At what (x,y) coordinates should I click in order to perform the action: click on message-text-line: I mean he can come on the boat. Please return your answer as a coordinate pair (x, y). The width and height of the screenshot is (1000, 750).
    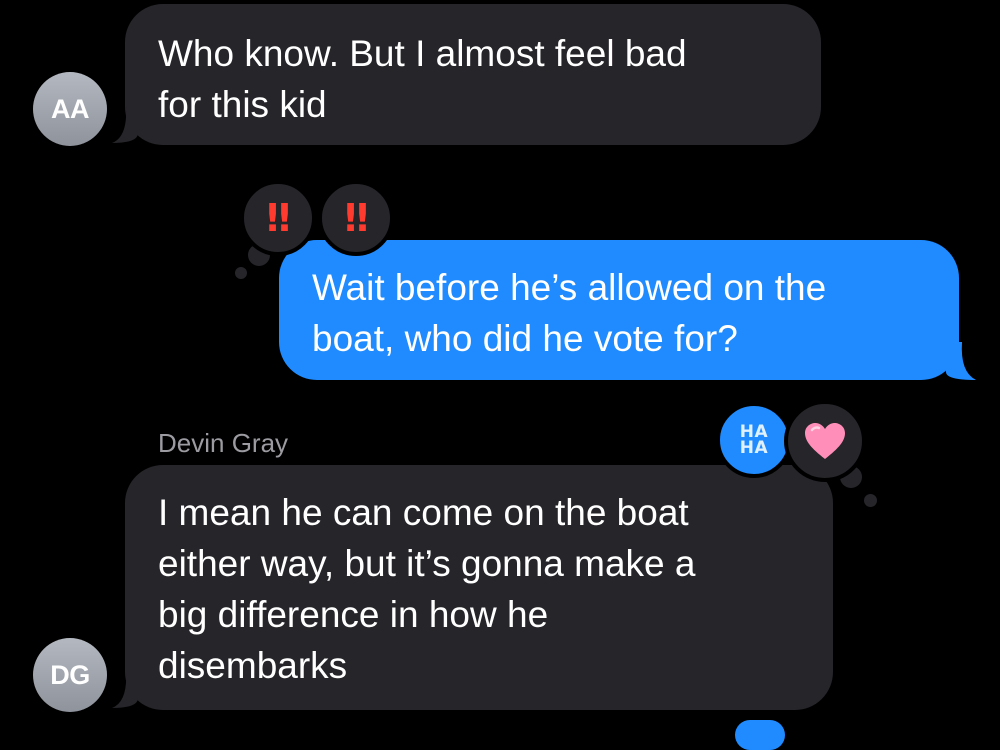
    Looking at the image, I should click on (423, 512).